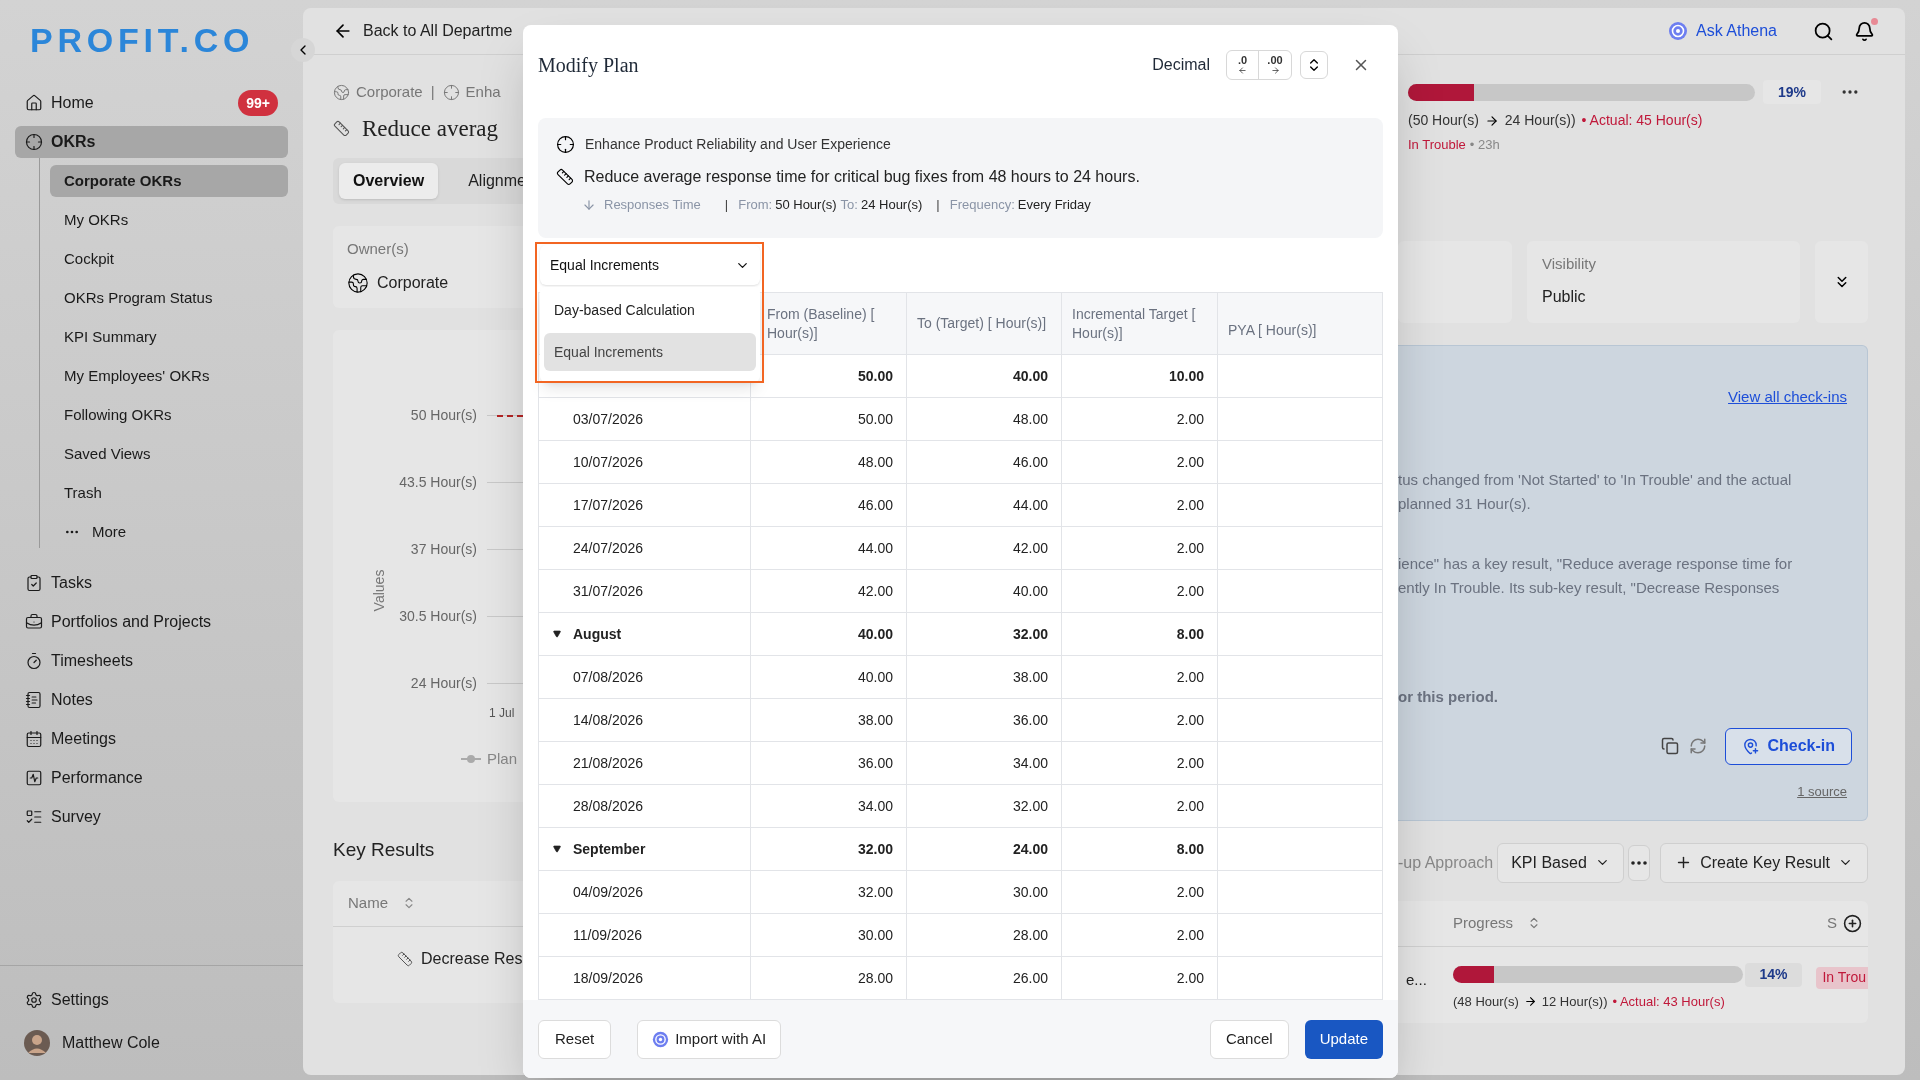  What do you see at coordinates (1030, 720) in the screenshot?
I see `table-cell-text: 36.00` at bounding box center [1030, 720].